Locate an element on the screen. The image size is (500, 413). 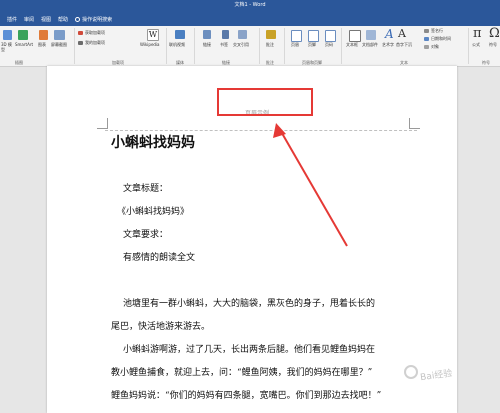
cross-reference-icon is located at coordinates (242, 34).